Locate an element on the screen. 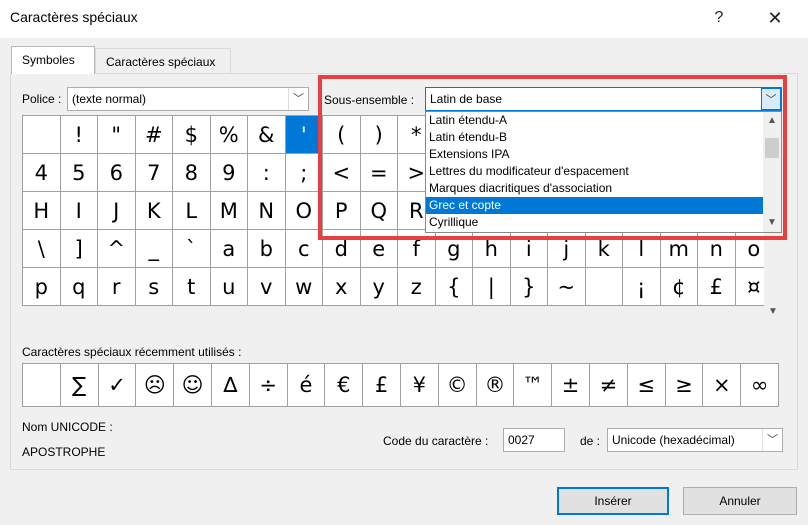 This screenshot has width=808, height=525. symbol-cell: f is located at coordinates (417, 249).